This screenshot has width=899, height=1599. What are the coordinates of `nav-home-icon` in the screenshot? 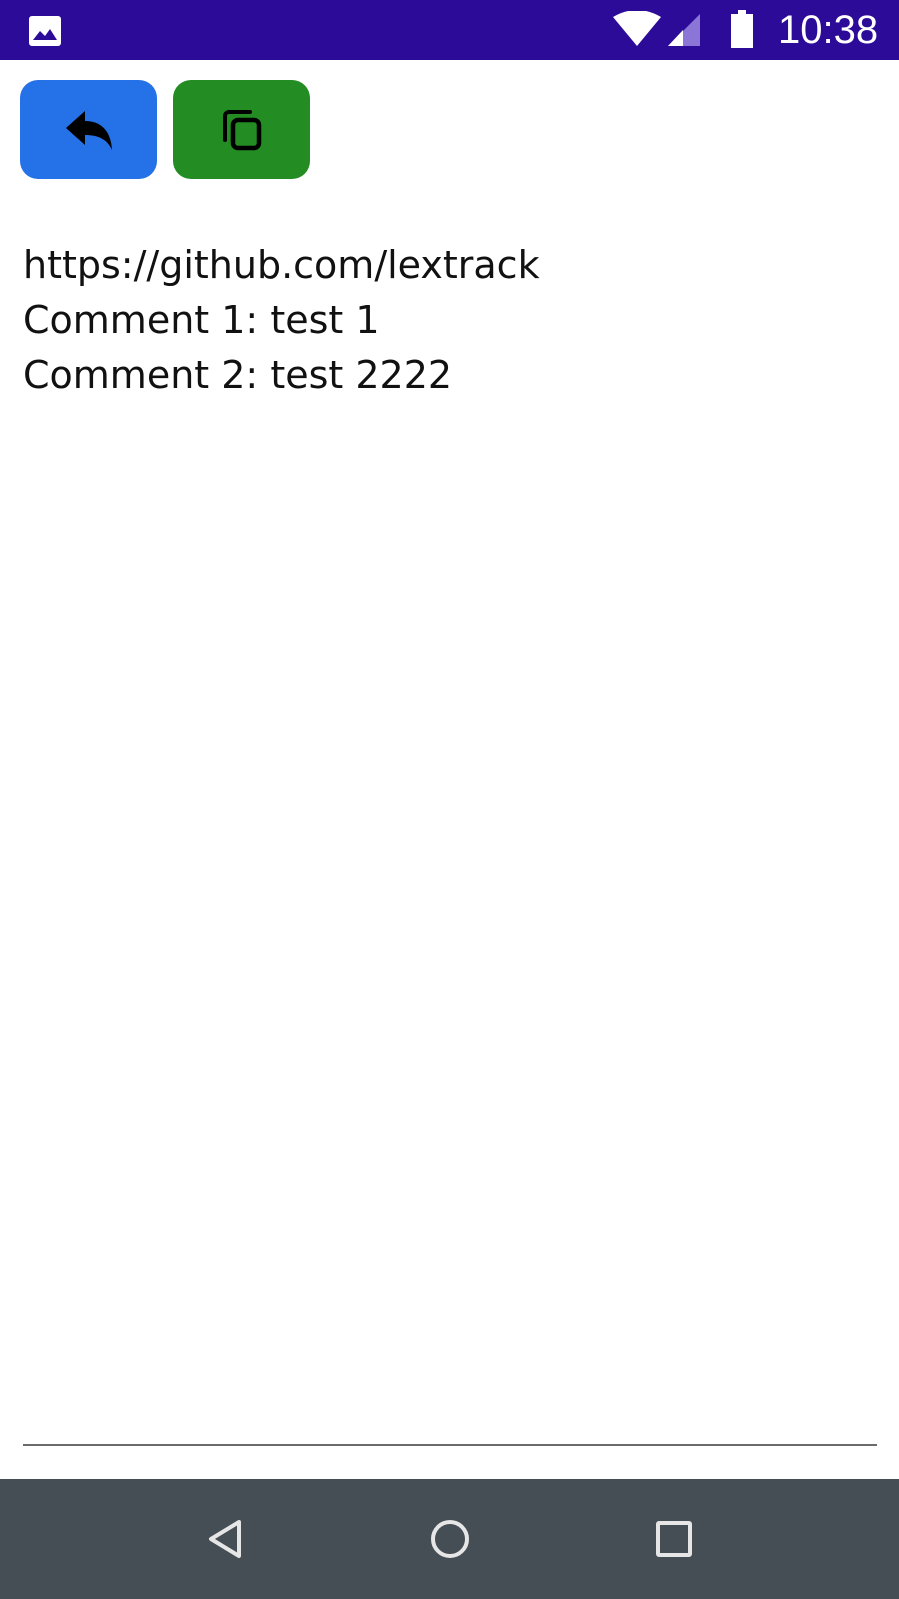 It's located at (450, 1539).